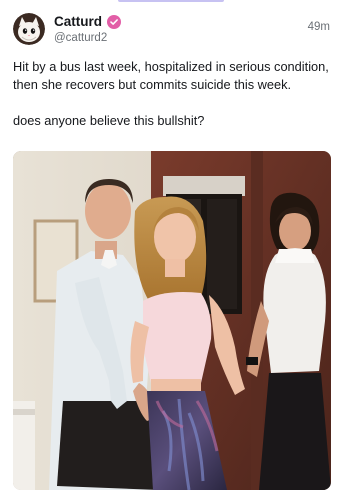  Describe the element at coordinates (171, 29) in the screenshot. I see `post-header: Catturd @catturd2 49m` at that location.